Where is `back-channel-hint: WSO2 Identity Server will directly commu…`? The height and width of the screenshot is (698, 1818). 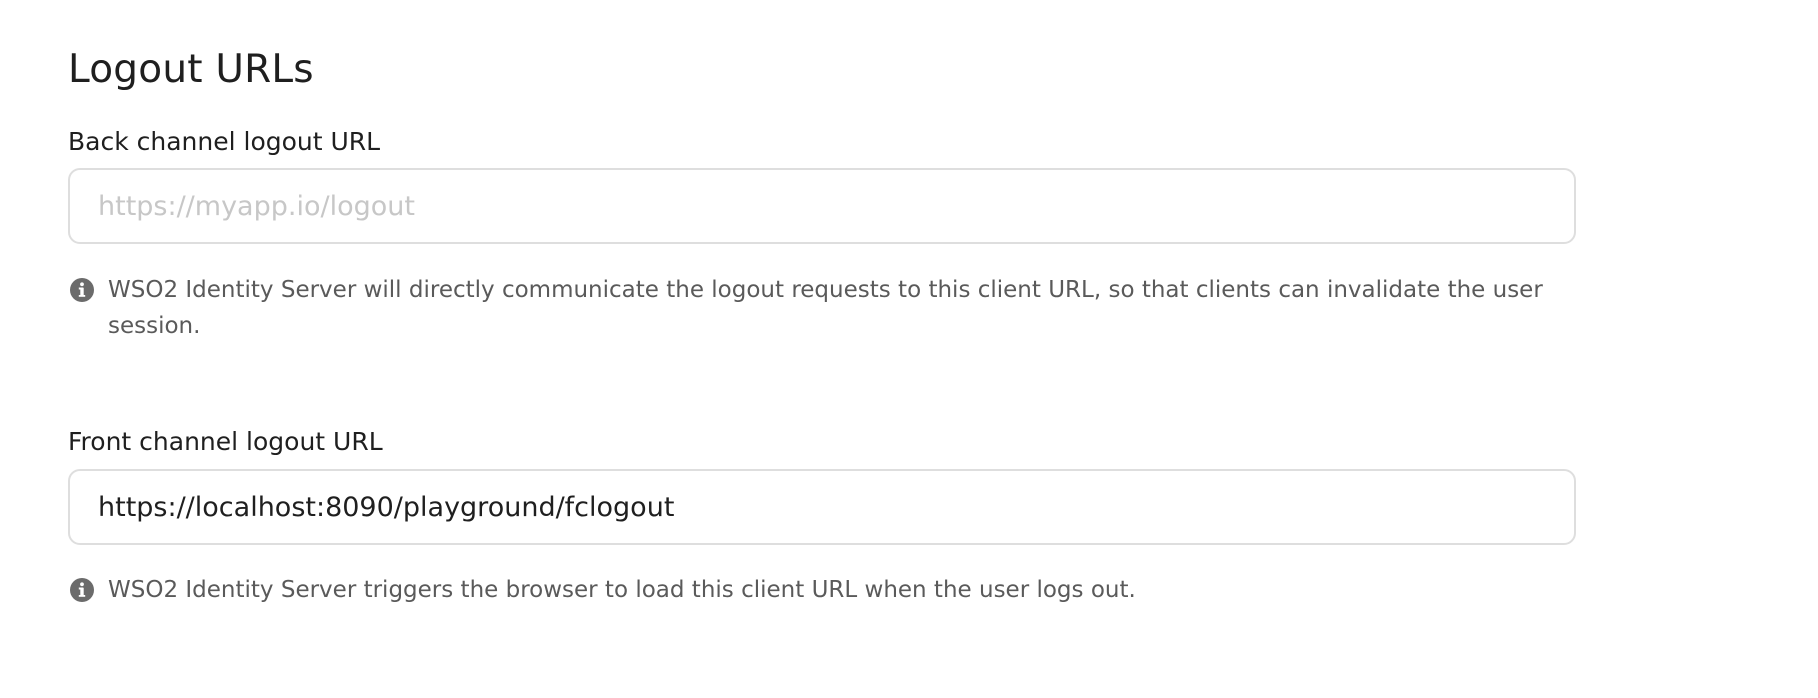 back-channel-hint: WSO2 Identity Server will directly commu… is located at coordinates (828, 308).